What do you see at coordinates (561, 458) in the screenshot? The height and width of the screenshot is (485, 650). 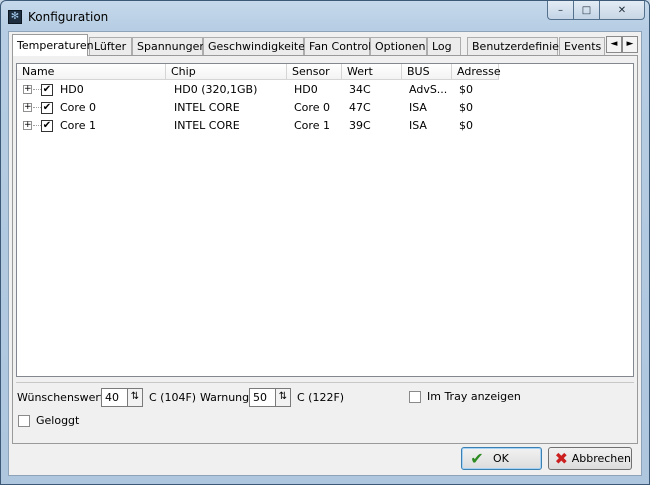 I see `cross-icon: ✖` at bounding box center [561, 458].